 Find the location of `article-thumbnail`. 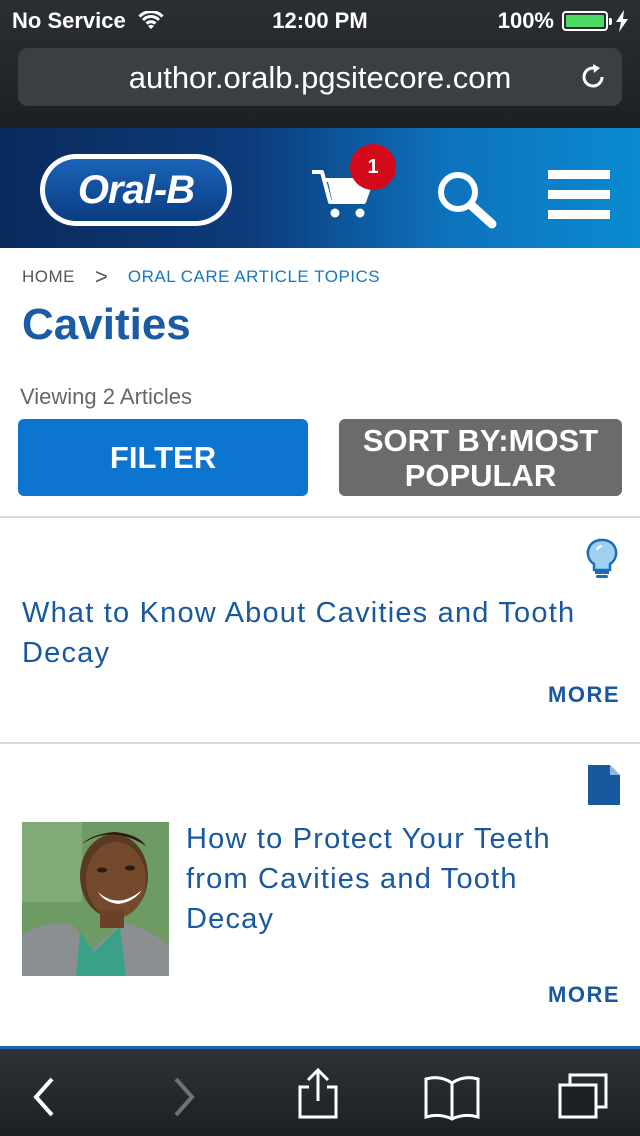

article-thumbnail is located at coordinates (95, 899).